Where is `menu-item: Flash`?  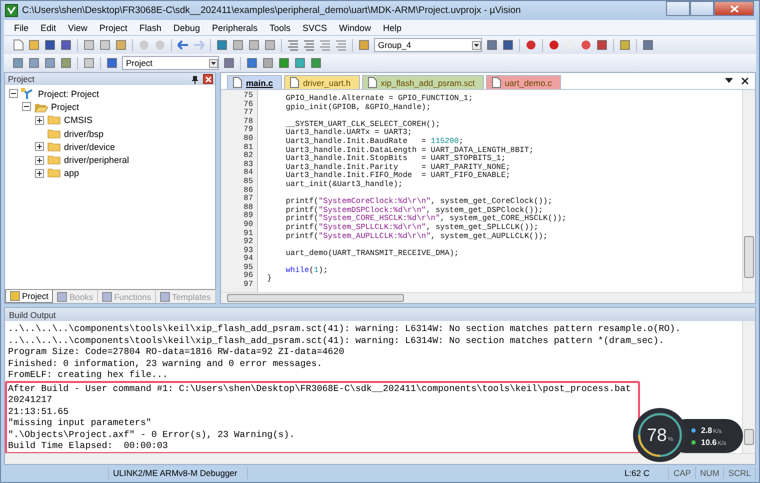
menu-item: Flash is located at coordinates (150, 27).